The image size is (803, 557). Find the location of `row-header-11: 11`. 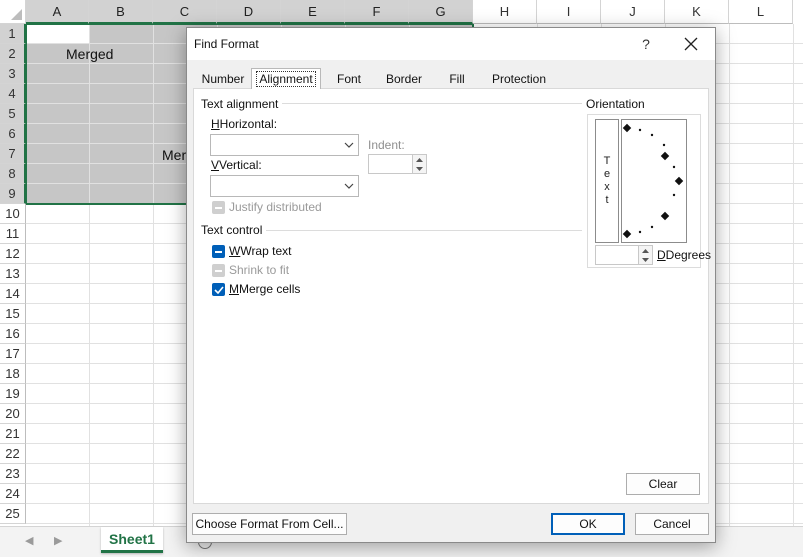

row-header-11: 11 is located at coordinates (13, 234).